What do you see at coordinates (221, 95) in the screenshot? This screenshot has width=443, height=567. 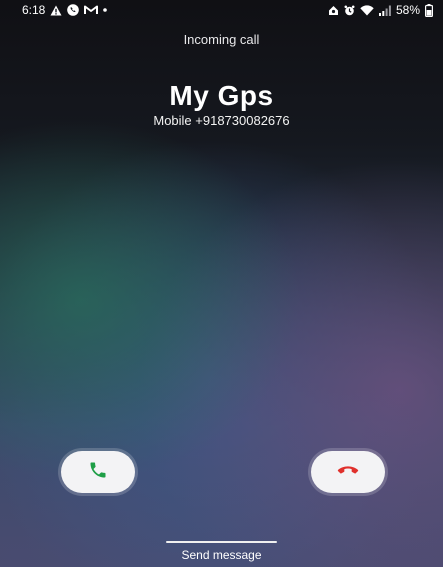 I see `caller-name: My Gps` at bounding box center [221, 95].